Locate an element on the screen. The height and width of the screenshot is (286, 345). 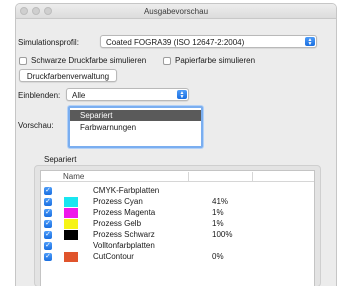
row-name: Volltonfarbplatten is located at coordinates (124, 245).